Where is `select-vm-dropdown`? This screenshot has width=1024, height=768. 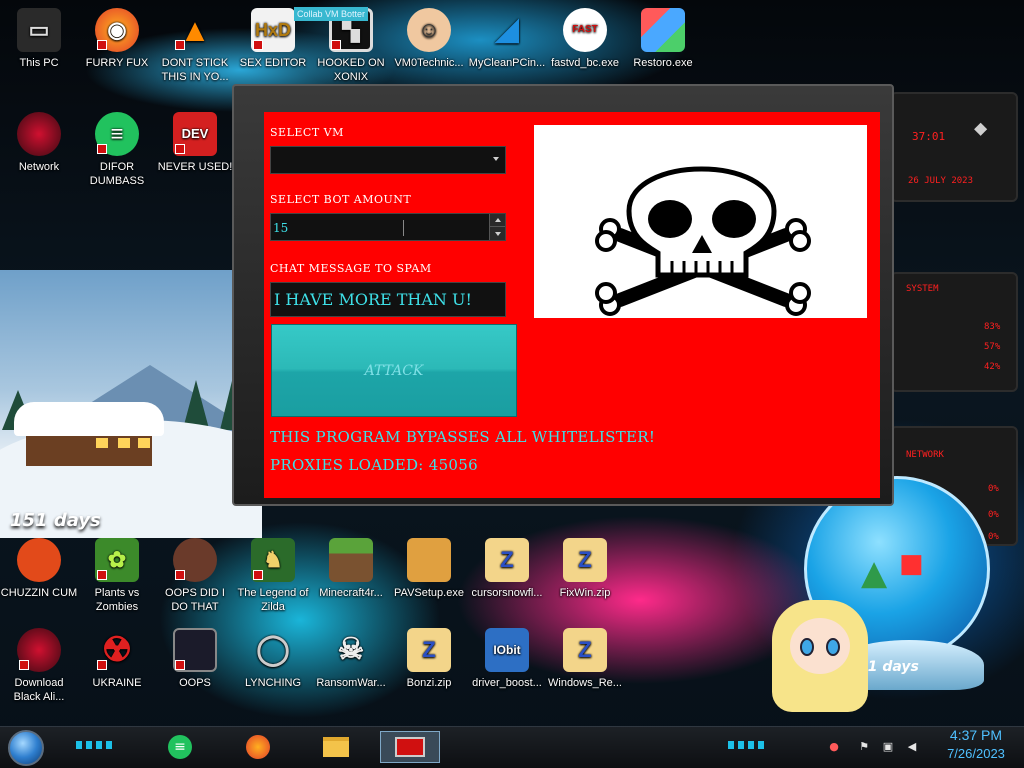 select-vm-dropdown is located at coordinates (388, 160).